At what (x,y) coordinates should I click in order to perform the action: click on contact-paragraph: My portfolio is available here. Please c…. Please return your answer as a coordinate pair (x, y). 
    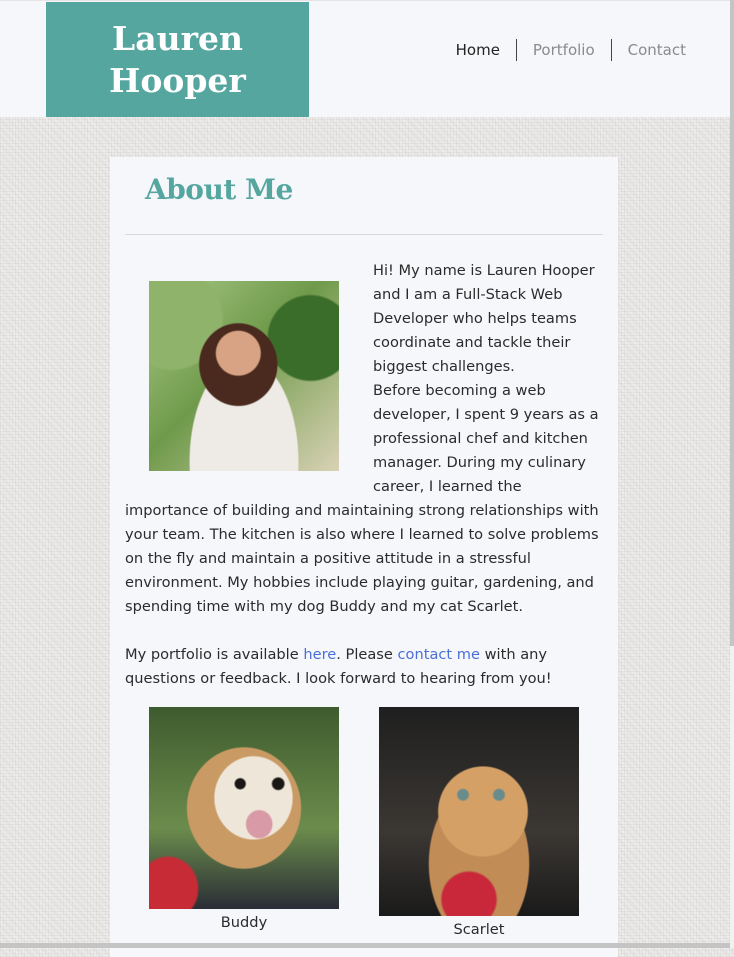
    Looking at the image, I should click on (364, 667).